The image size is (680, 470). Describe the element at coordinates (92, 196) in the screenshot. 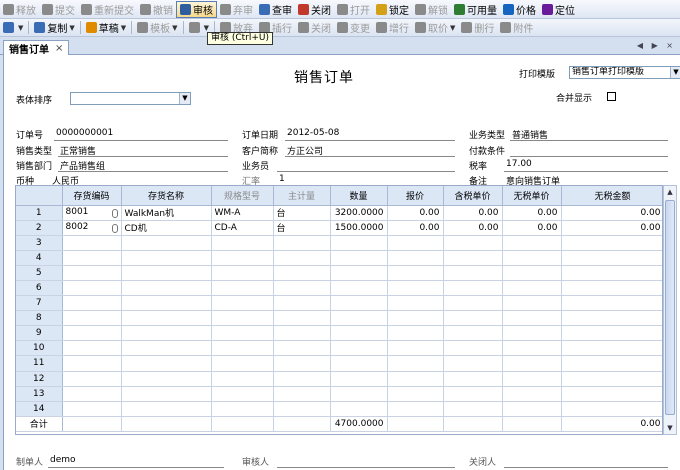

I see `column-header: 存货编码` at that location.